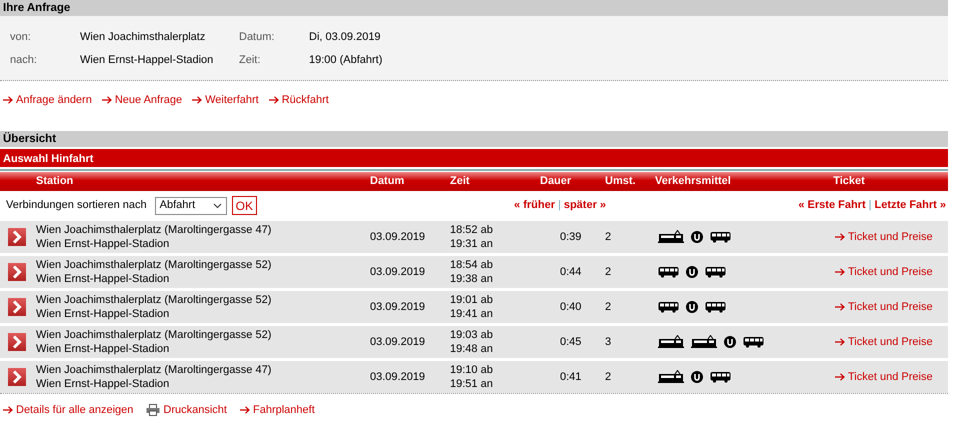 The width and height of the screenshot is (962, 439). What do you see at coordinates (257, 37) in the screenshot?
I see `field-label: Datum:` at bounding box center [257, 37].